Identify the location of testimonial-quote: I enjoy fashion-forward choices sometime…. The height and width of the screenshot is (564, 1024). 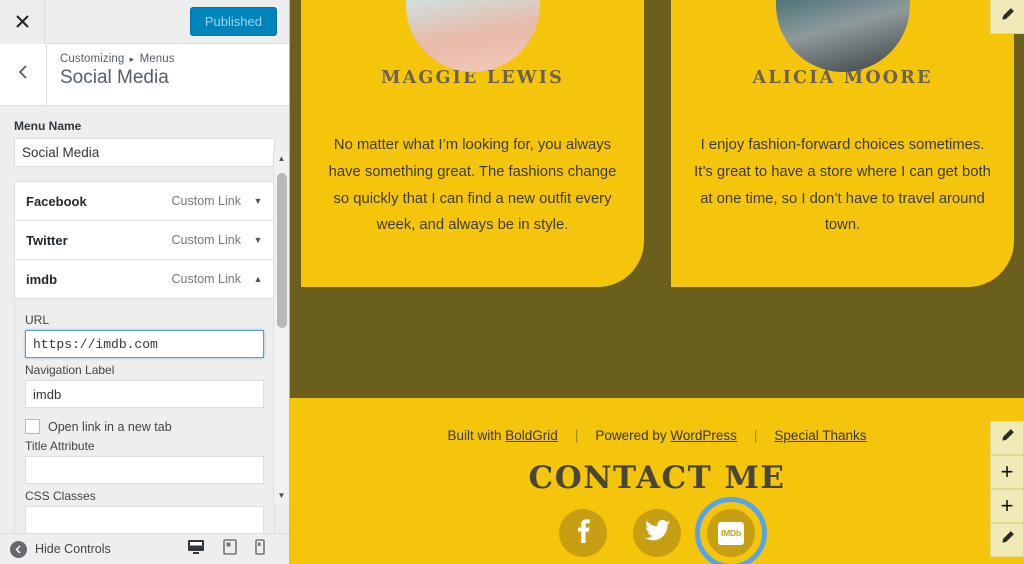
(842, 185).